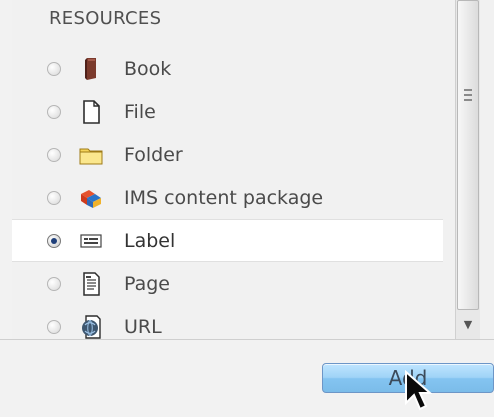  What do you see at coordinates (91, 241) in the screenshot?
I see `label-icon` at bounding box center [91, 241].